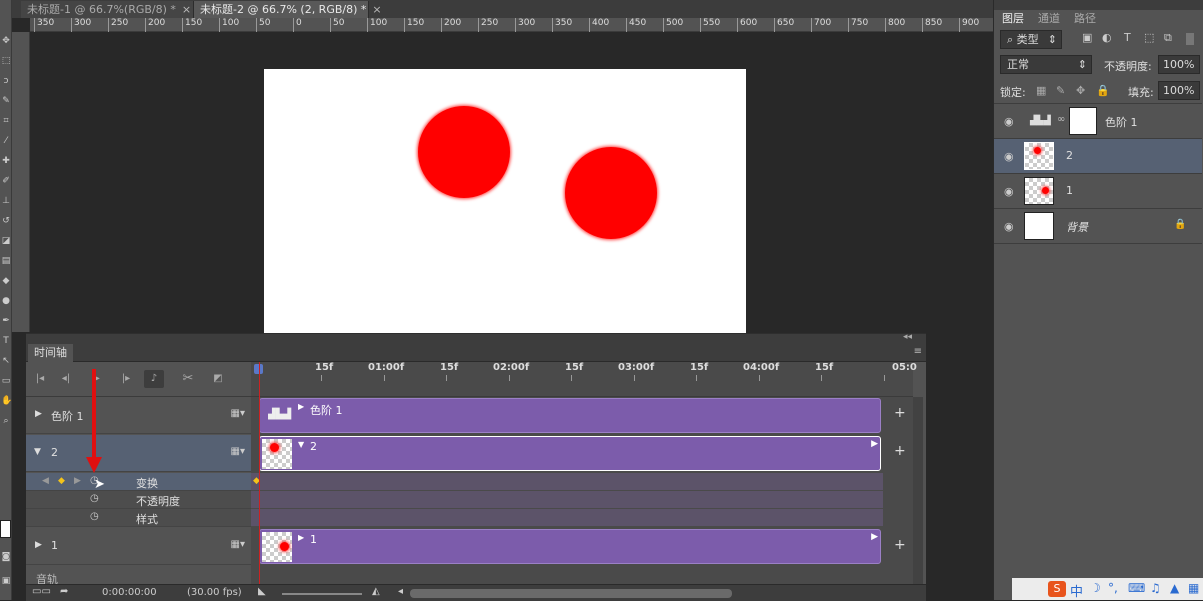 Image resolution: width=1203 pixels, height=601 pixels. I want to click on crop-tool-icon: ⌗, so click(6, 121).